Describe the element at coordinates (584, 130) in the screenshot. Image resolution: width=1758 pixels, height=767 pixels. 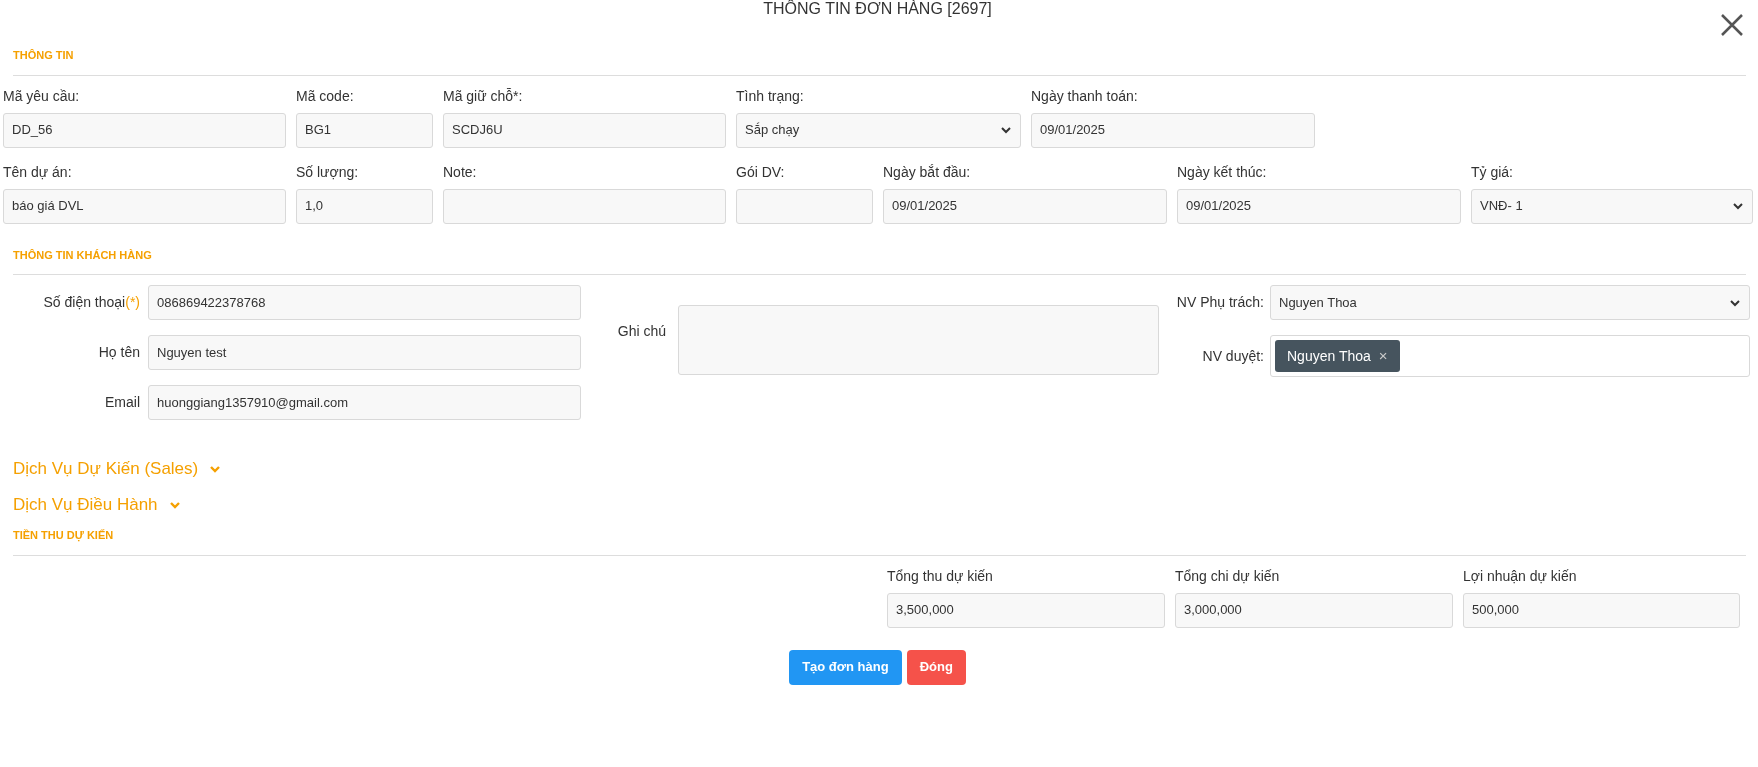
I see `input-field: SCDJ6U` at that location.